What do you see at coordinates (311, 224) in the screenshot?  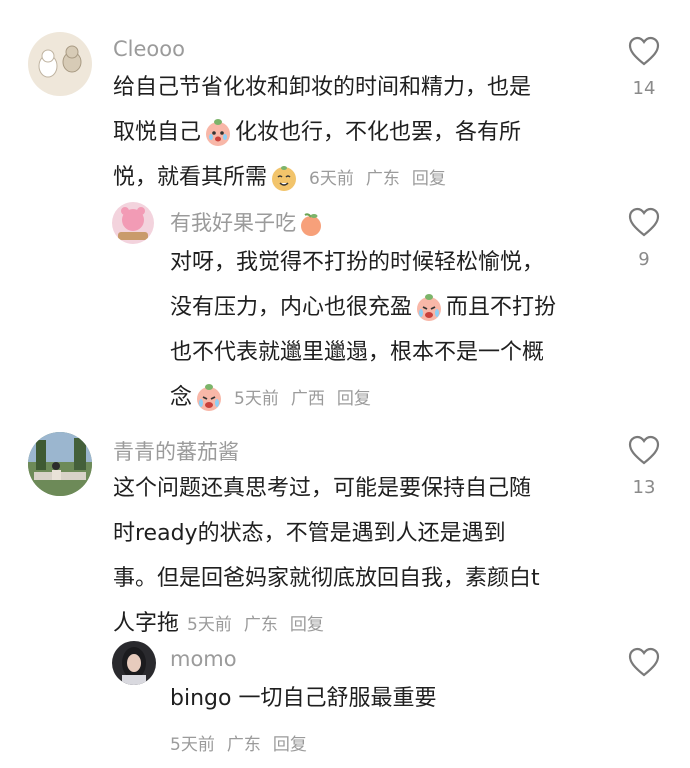 I see `peach-emoji` at bounding box center [311, 224].